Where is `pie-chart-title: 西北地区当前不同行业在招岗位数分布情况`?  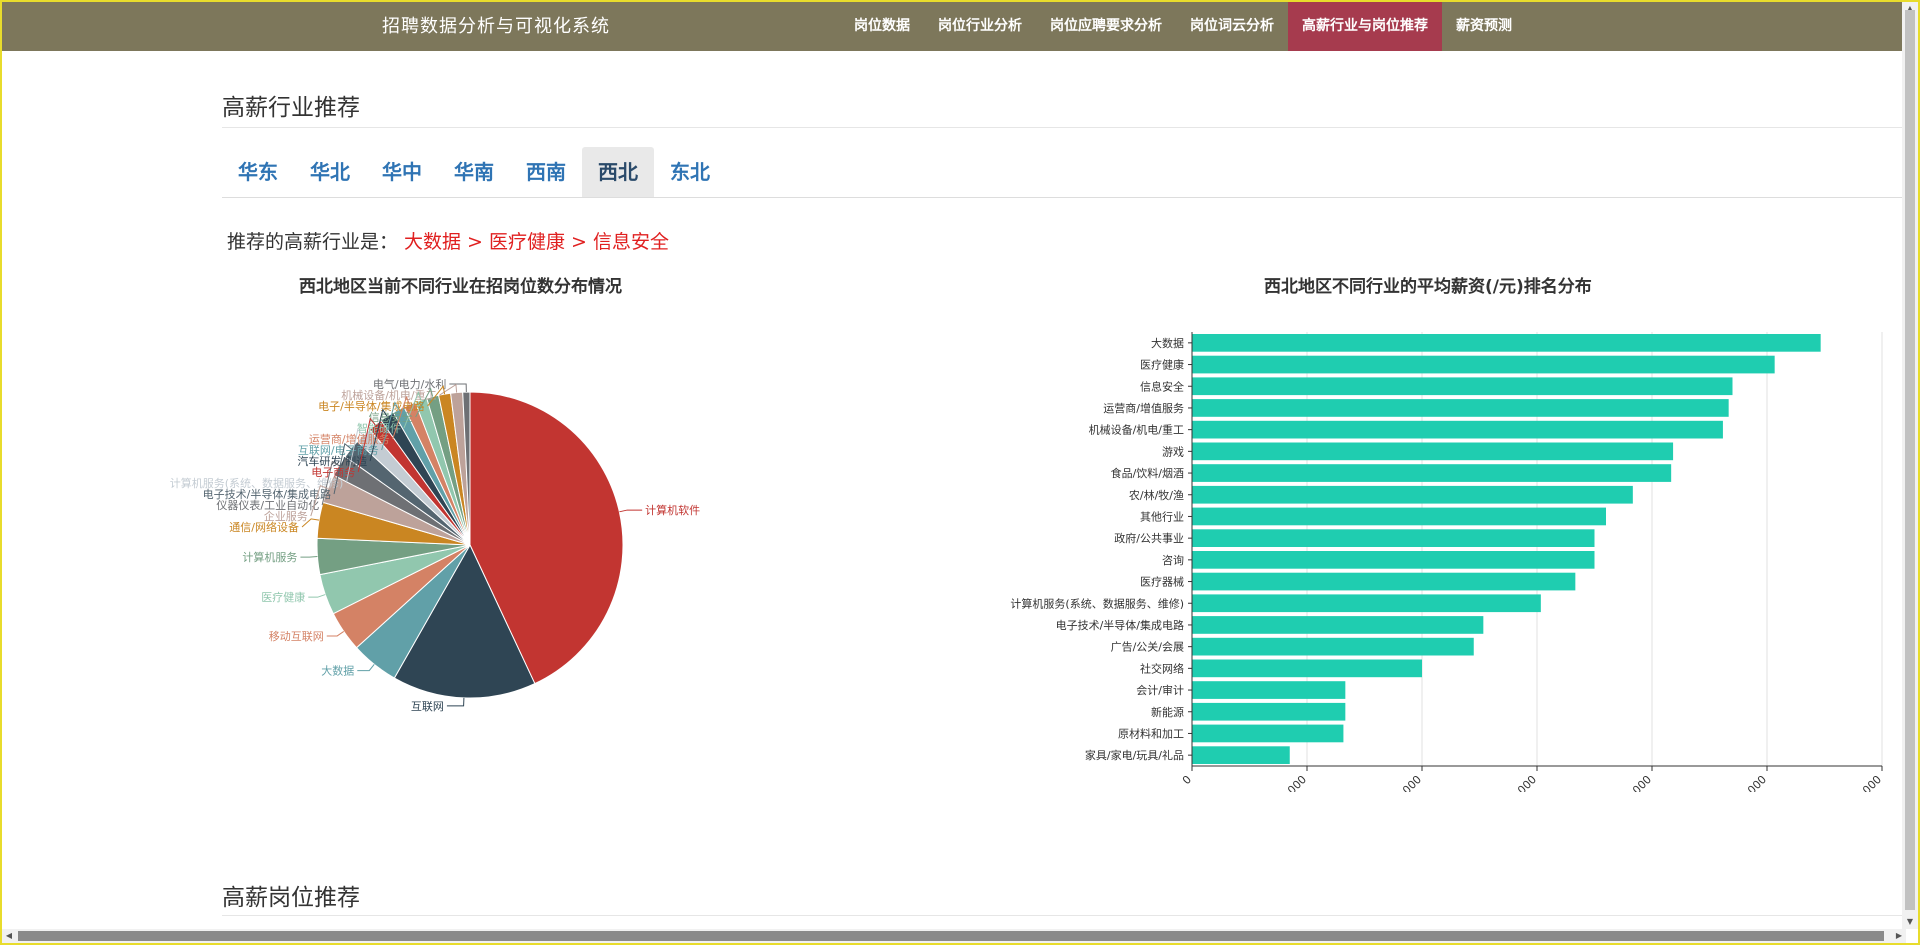
pie-chart-title: 西北地区当前不同行业在招岗位数分布情况 is located at coordinates (460, 287).